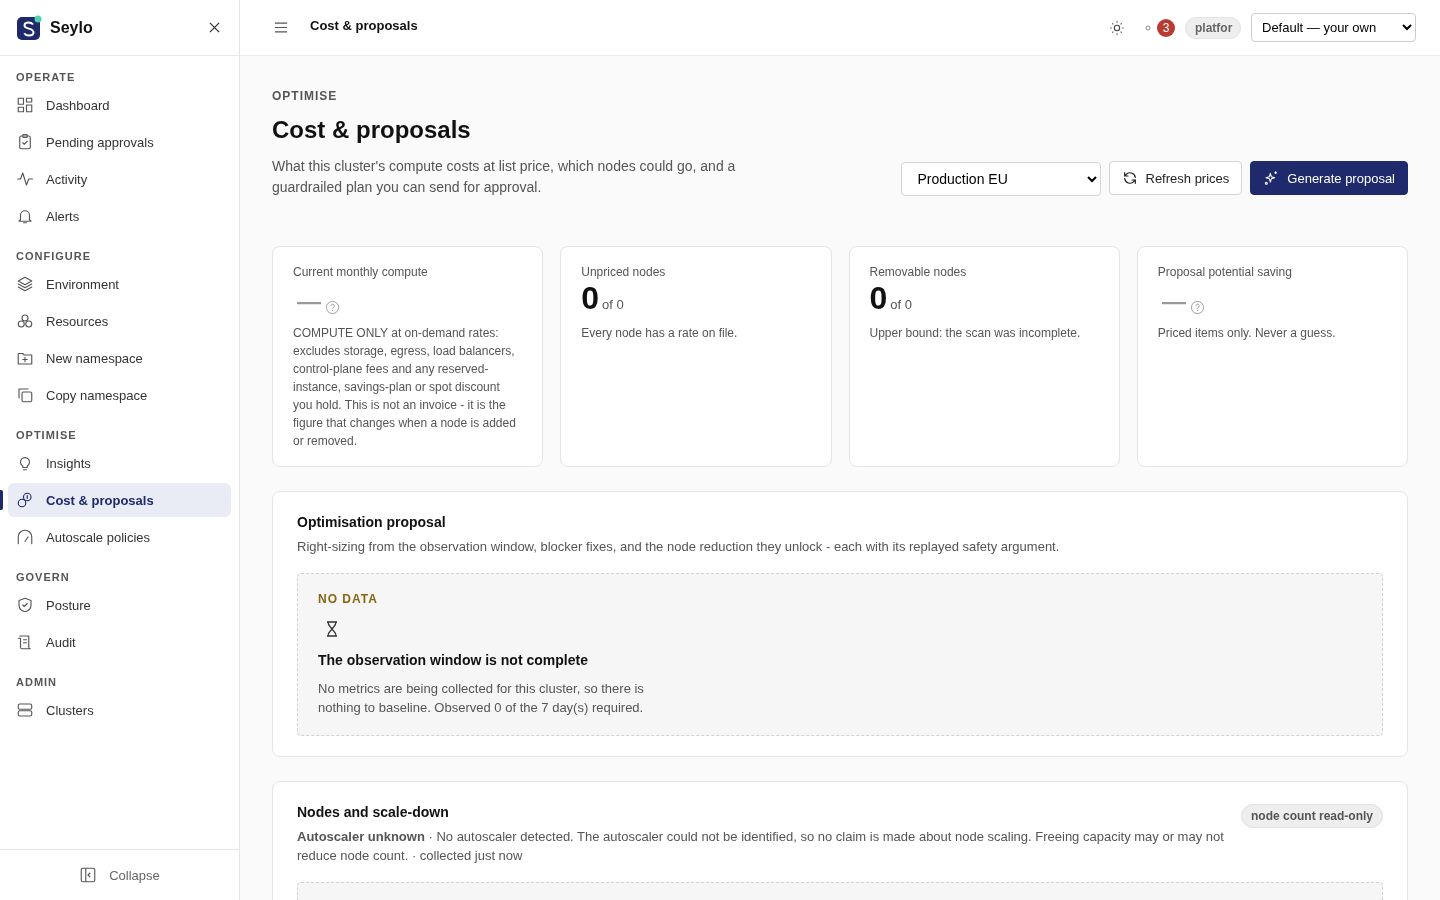 Image resolution: width=1440 pixels, height=900 pixels. What do you see at coordinates (1213, 27) in the screenshot?
I see `user-chip: platfor` at bounding box center [1213, 27].